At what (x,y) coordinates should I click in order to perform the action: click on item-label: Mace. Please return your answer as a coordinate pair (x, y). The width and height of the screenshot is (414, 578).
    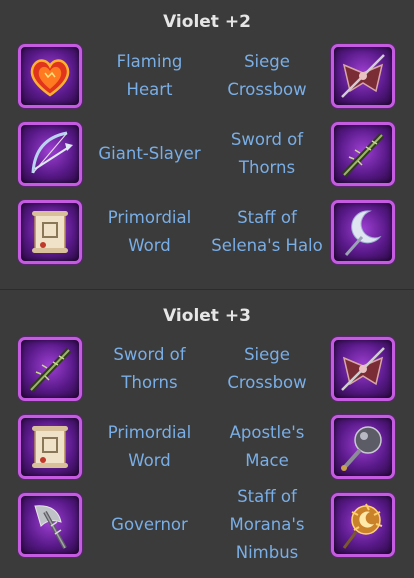
    Looking at the image, I should click on (267, 460).